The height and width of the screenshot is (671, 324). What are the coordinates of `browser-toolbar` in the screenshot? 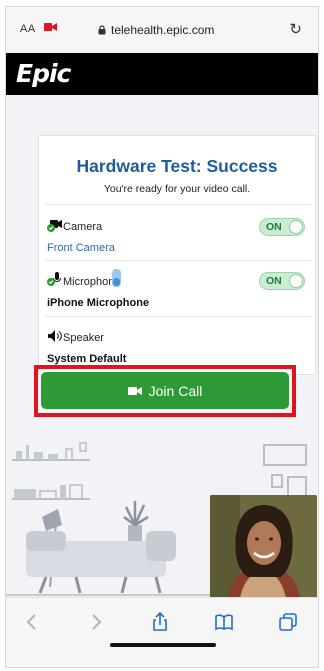 It's located at (162, 632).